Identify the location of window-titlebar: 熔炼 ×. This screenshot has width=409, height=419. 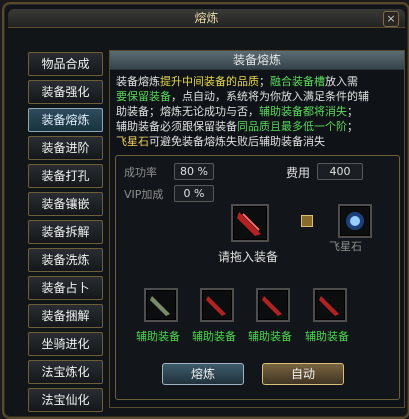
(206, 18).